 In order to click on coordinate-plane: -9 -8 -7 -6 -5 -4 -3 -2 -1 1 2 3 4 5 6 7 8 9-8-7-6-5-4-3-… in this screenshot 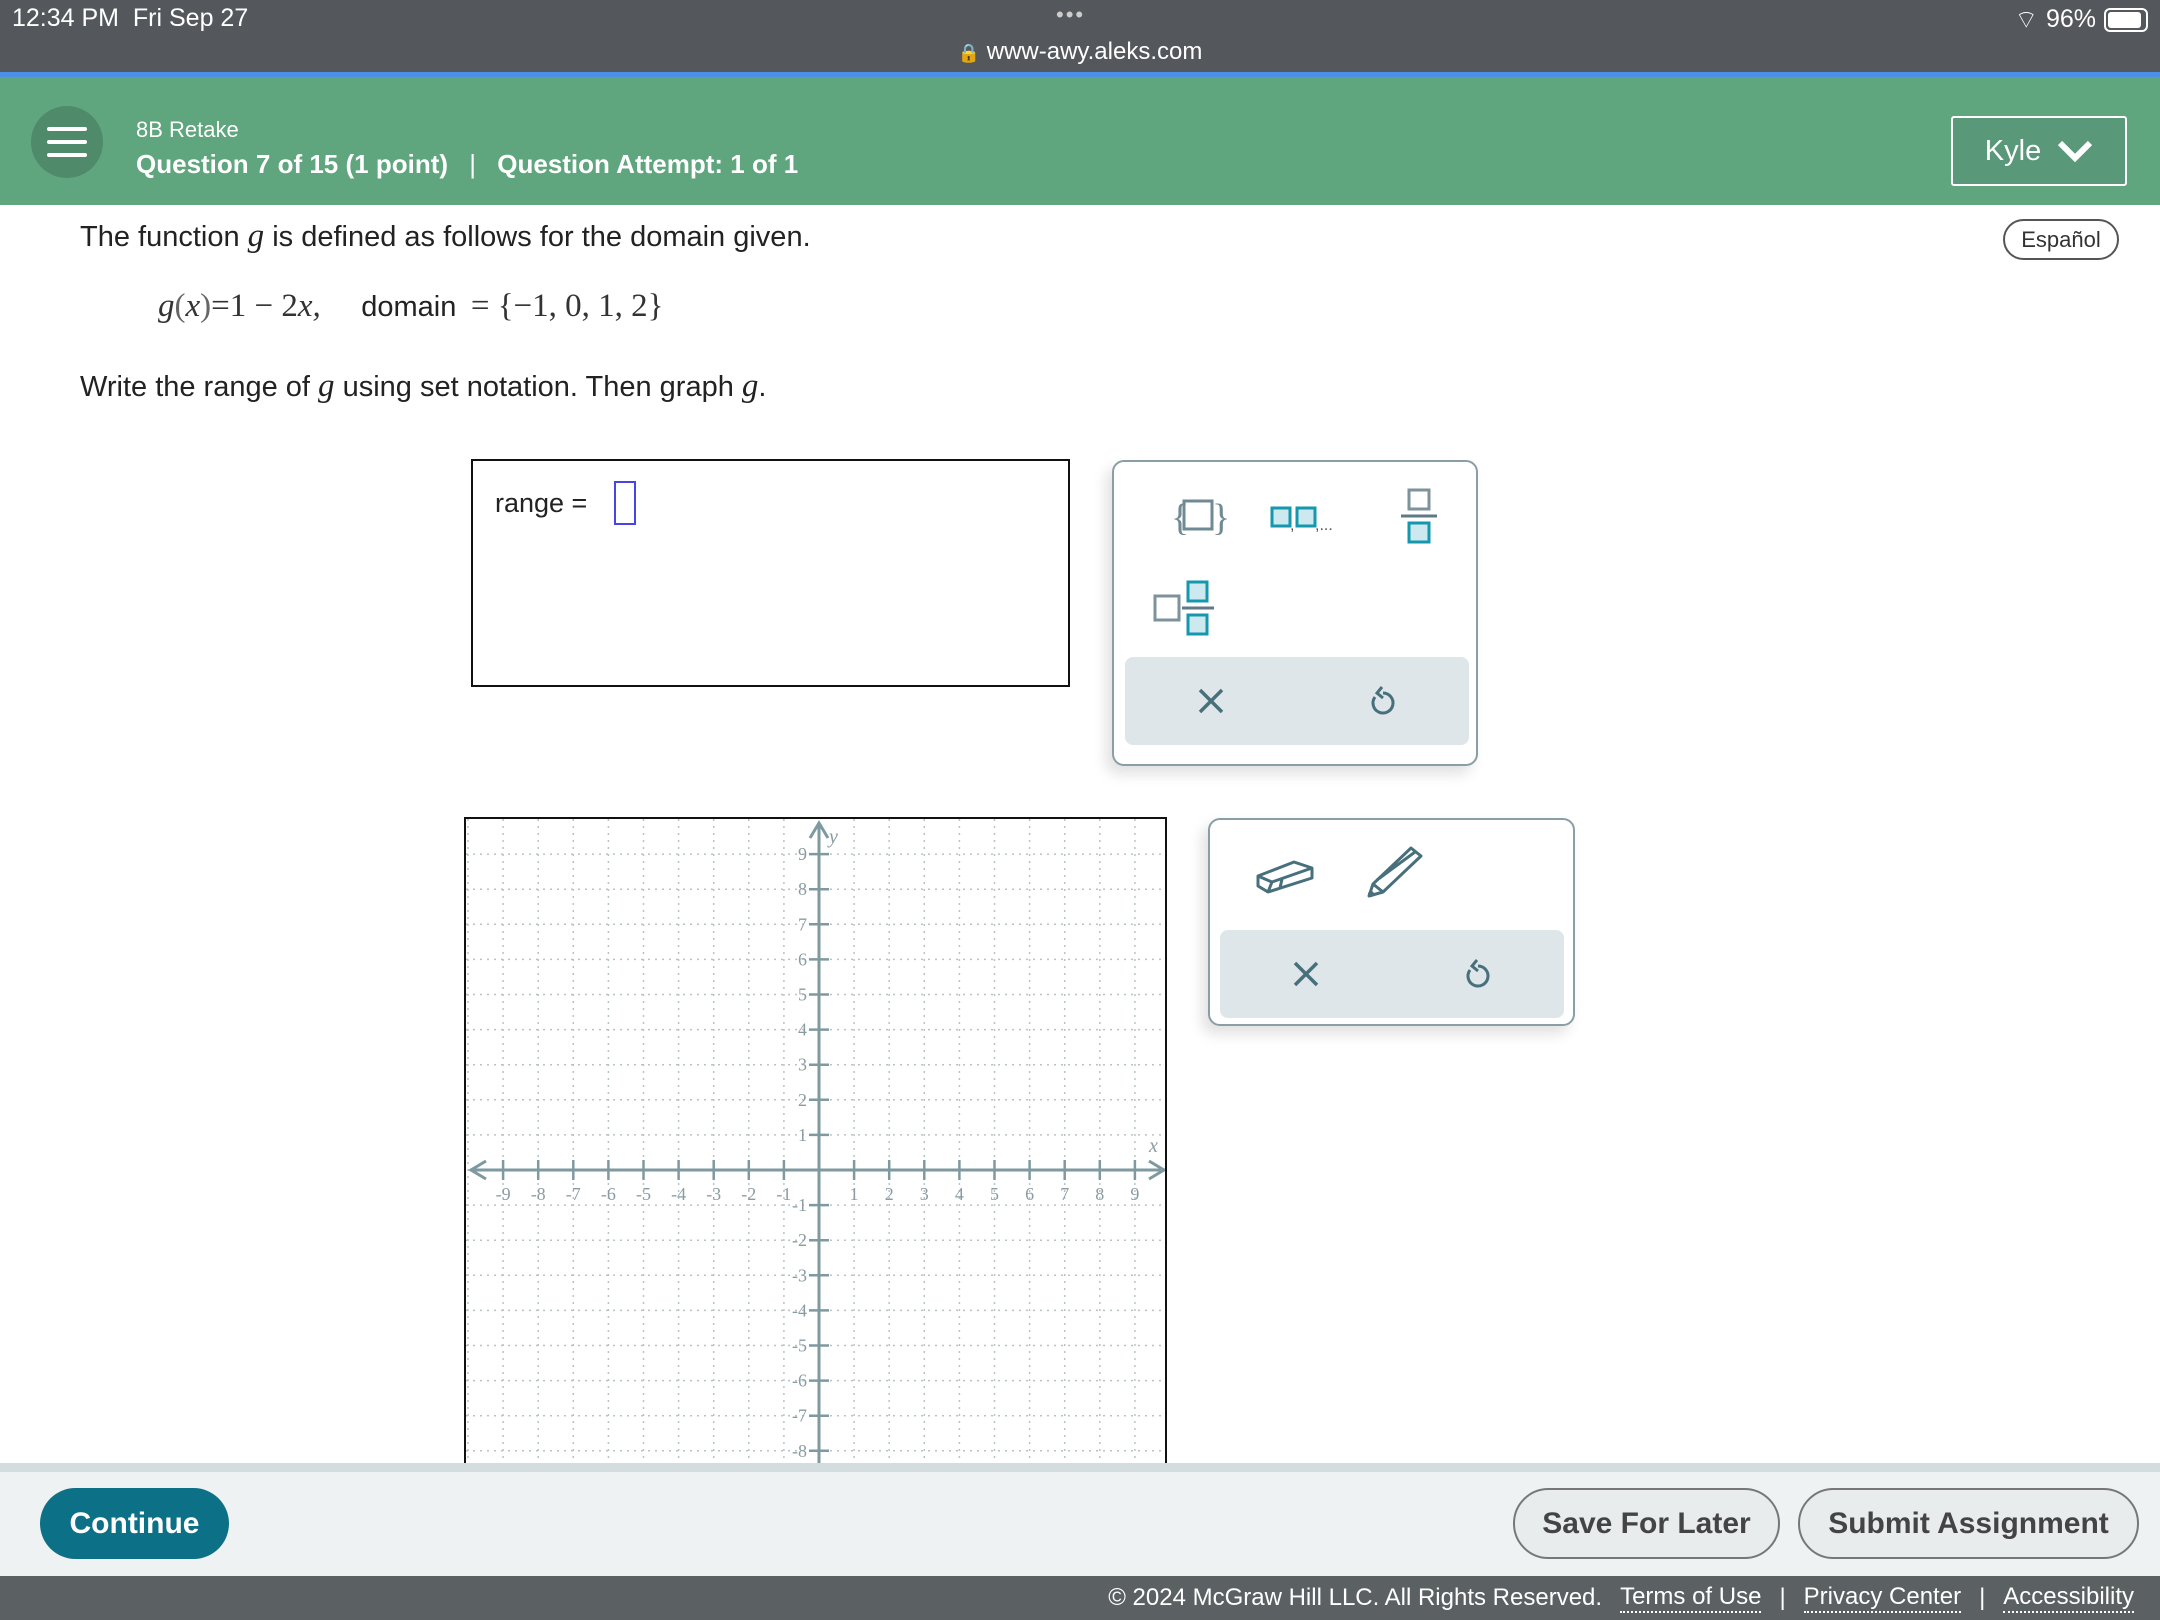, I will do `click(816, 1141)`.